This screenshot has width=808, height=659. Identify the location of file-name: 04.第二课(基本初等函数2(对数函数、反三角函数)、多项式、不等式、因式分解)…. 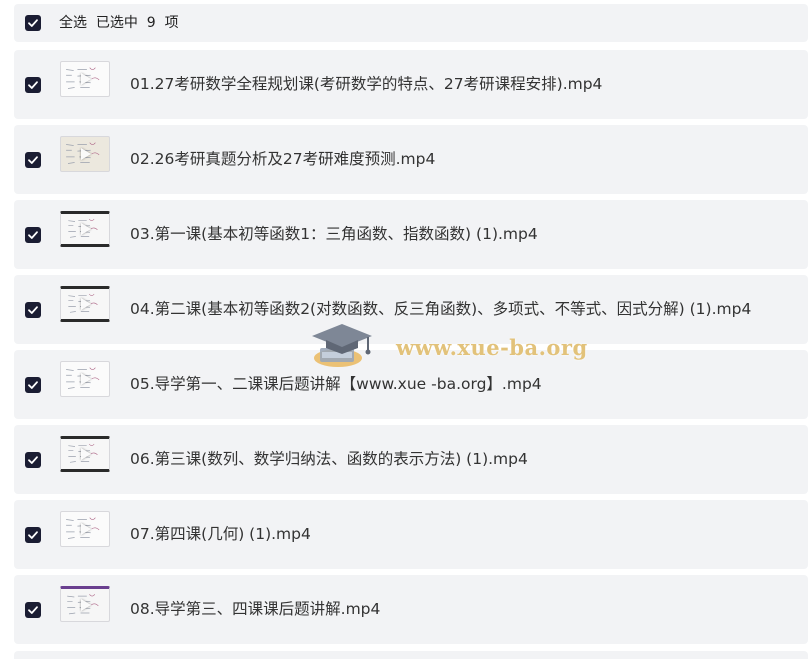
(440, 309).